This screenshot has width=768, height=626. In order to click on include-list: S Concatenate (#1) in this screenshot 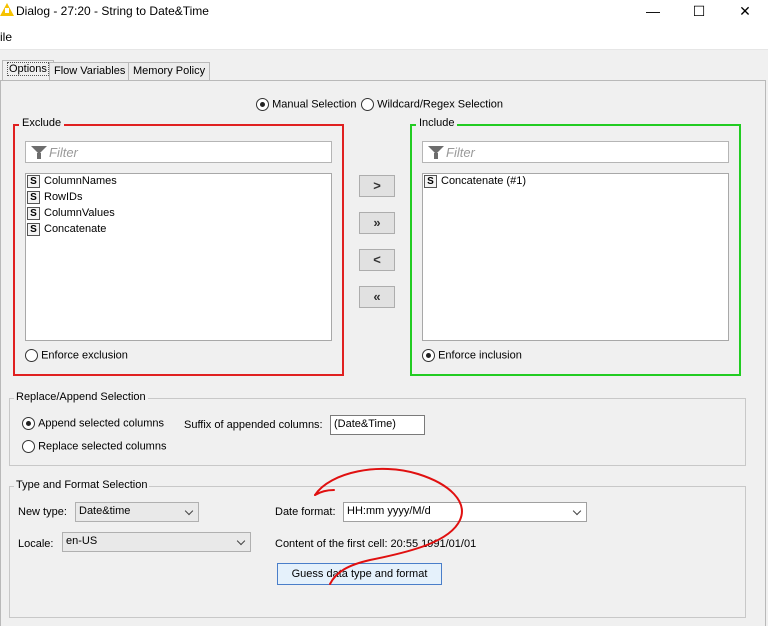, I will do `click(575, 257)`.